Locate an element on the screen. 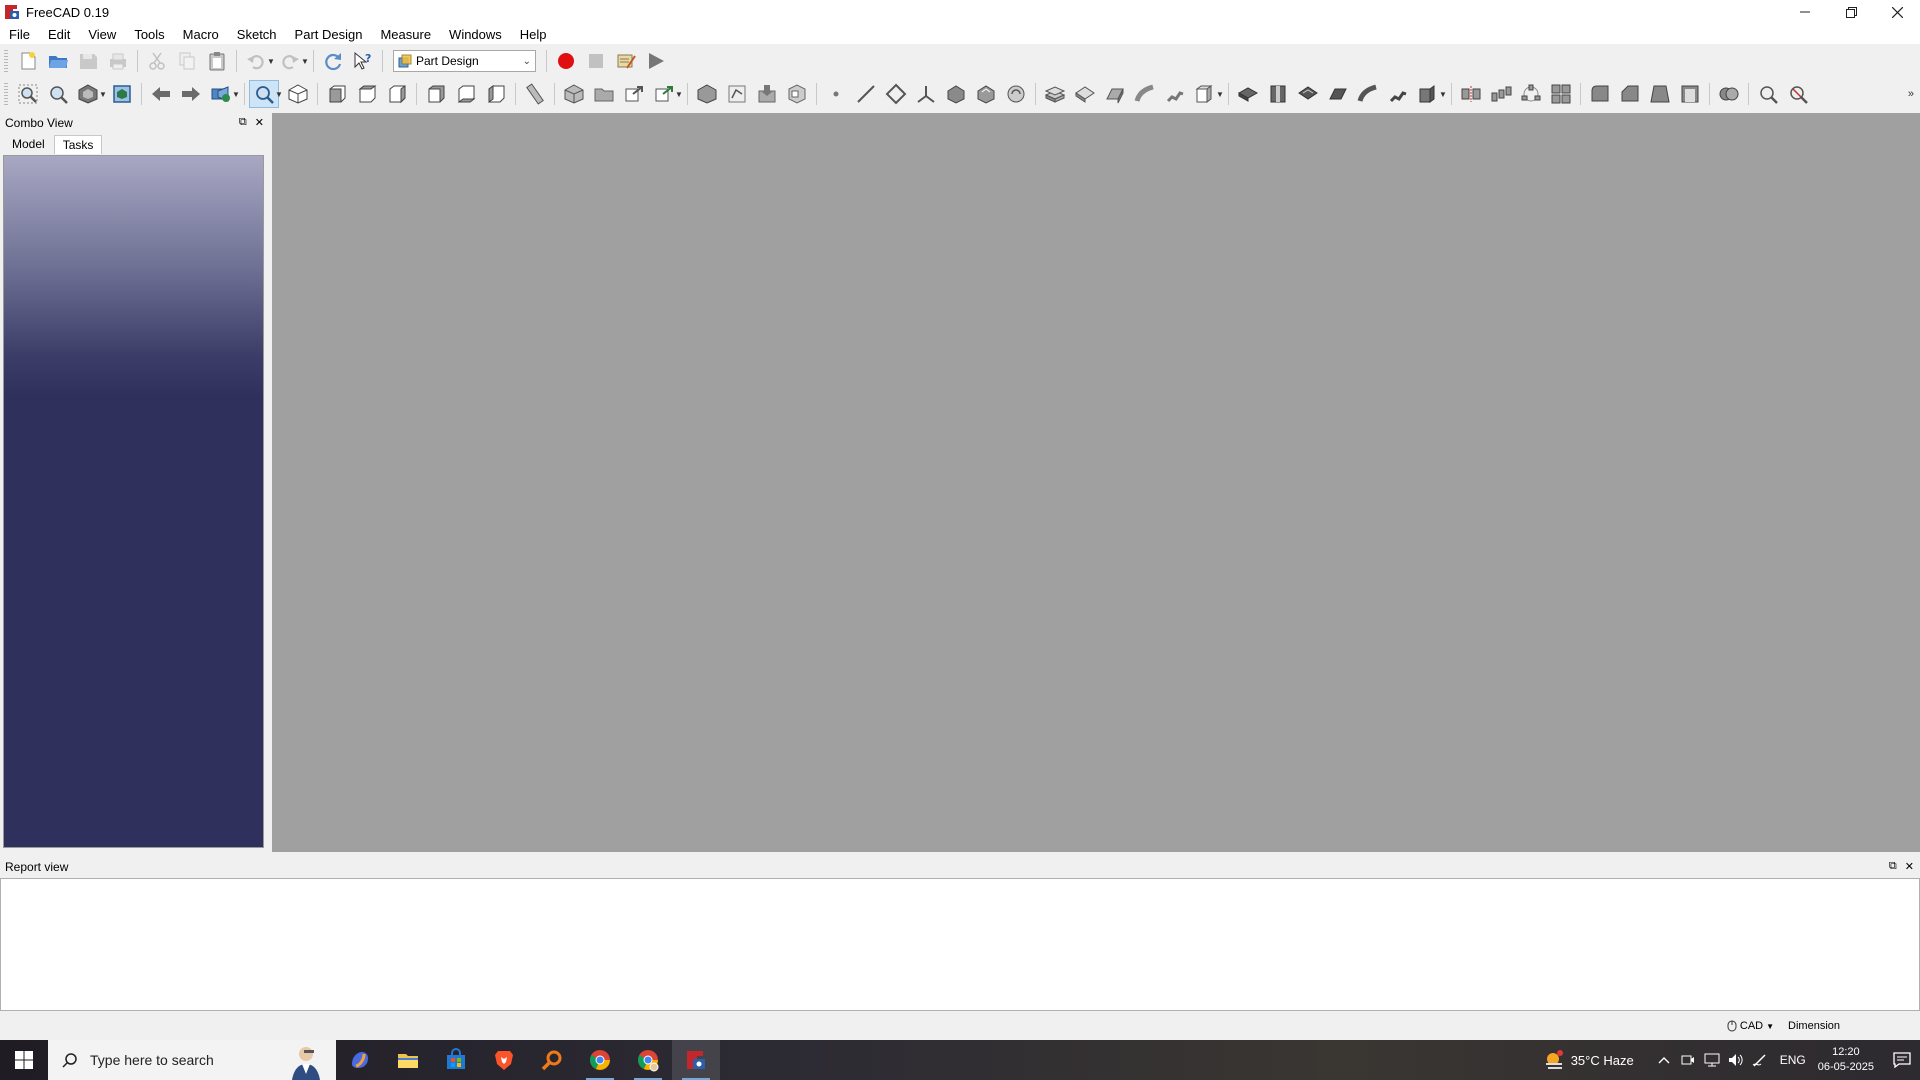 The width and height of the screenshot is (1920, 1080). bottom-view-icon is located at coordinates (466, 94).